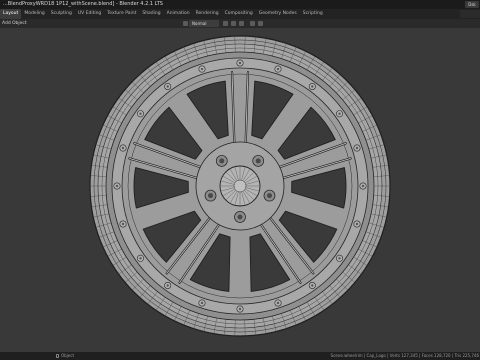  I want to click on add-menu: Add, so click(6, 23).